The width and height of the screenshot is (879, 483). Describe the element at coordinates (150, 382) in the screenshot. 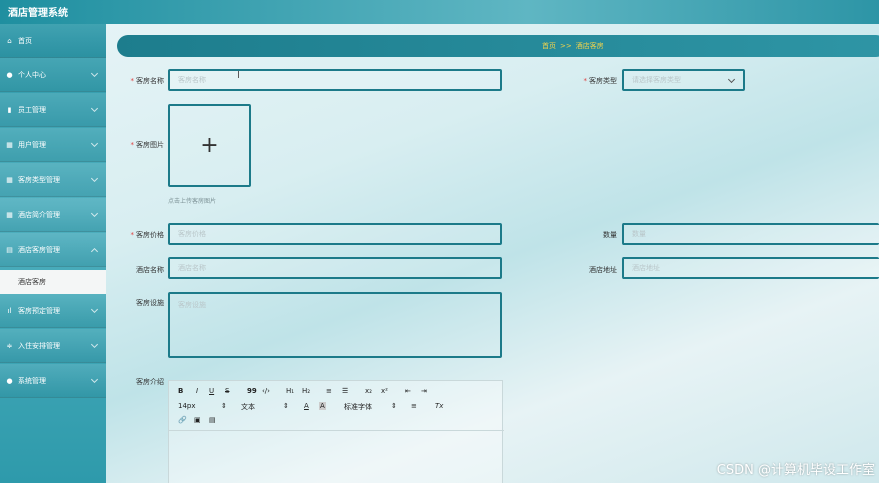

I see `intro-label: 客房介绍` at that location.